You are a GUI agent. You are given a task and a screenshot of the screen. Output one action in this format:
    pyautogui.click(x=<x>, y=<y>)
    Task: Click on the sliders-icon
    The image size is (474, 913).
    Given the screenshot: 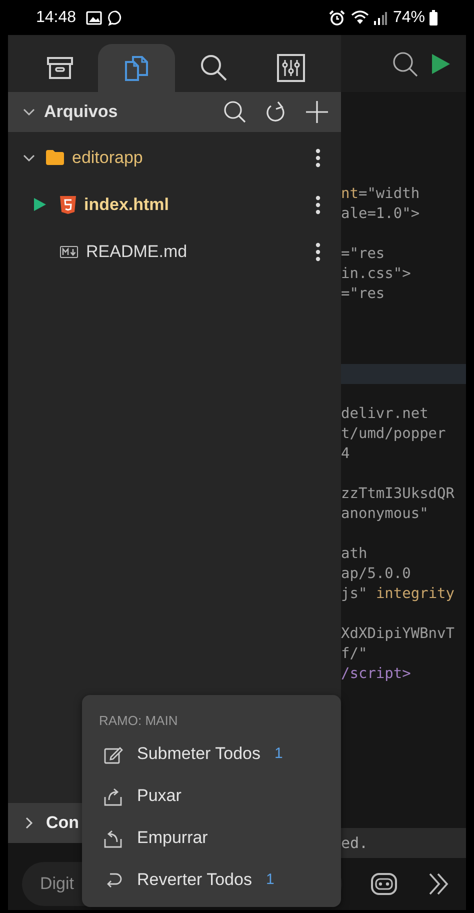 What is the action you would take?
    pyautogui.click(x=291, y=68)
    